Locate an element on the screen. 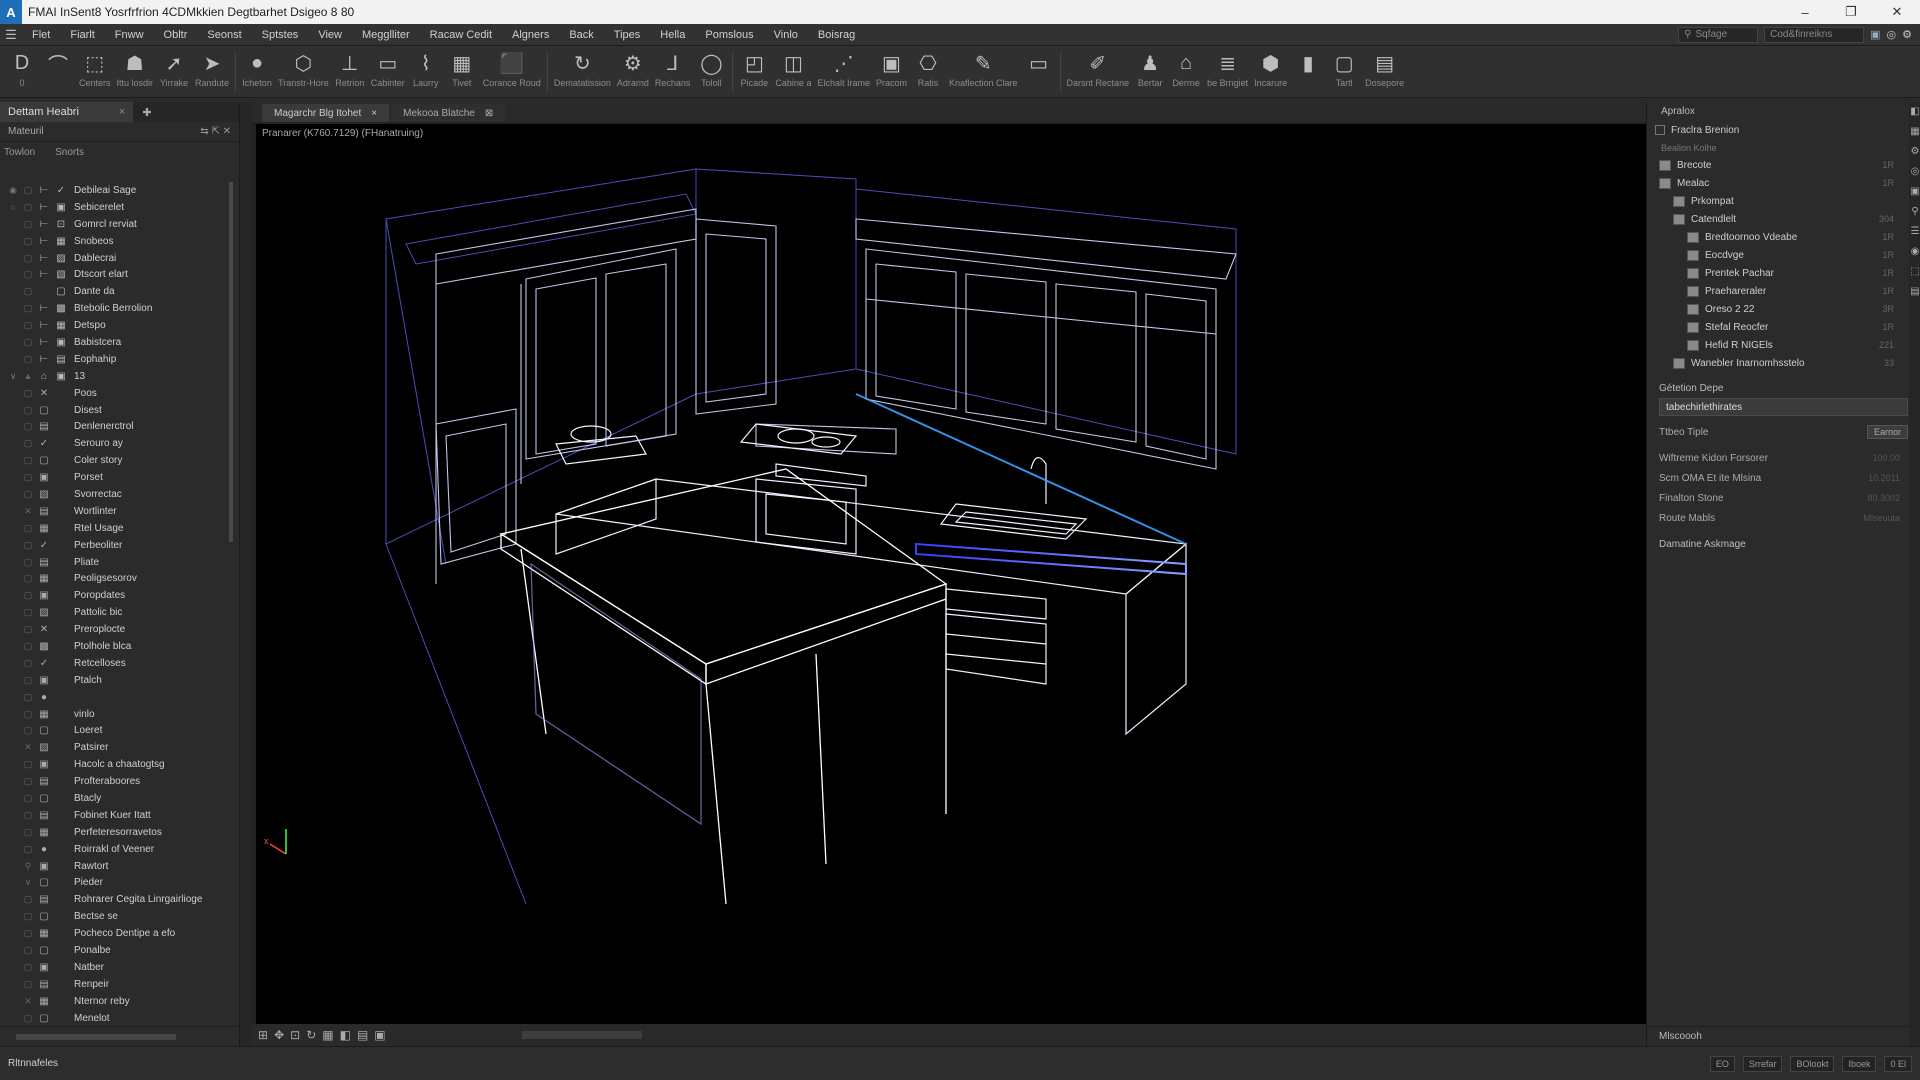 This screenshot has width=1920, height=1080. checkbox-icon is located at coordinates (1660, 130).